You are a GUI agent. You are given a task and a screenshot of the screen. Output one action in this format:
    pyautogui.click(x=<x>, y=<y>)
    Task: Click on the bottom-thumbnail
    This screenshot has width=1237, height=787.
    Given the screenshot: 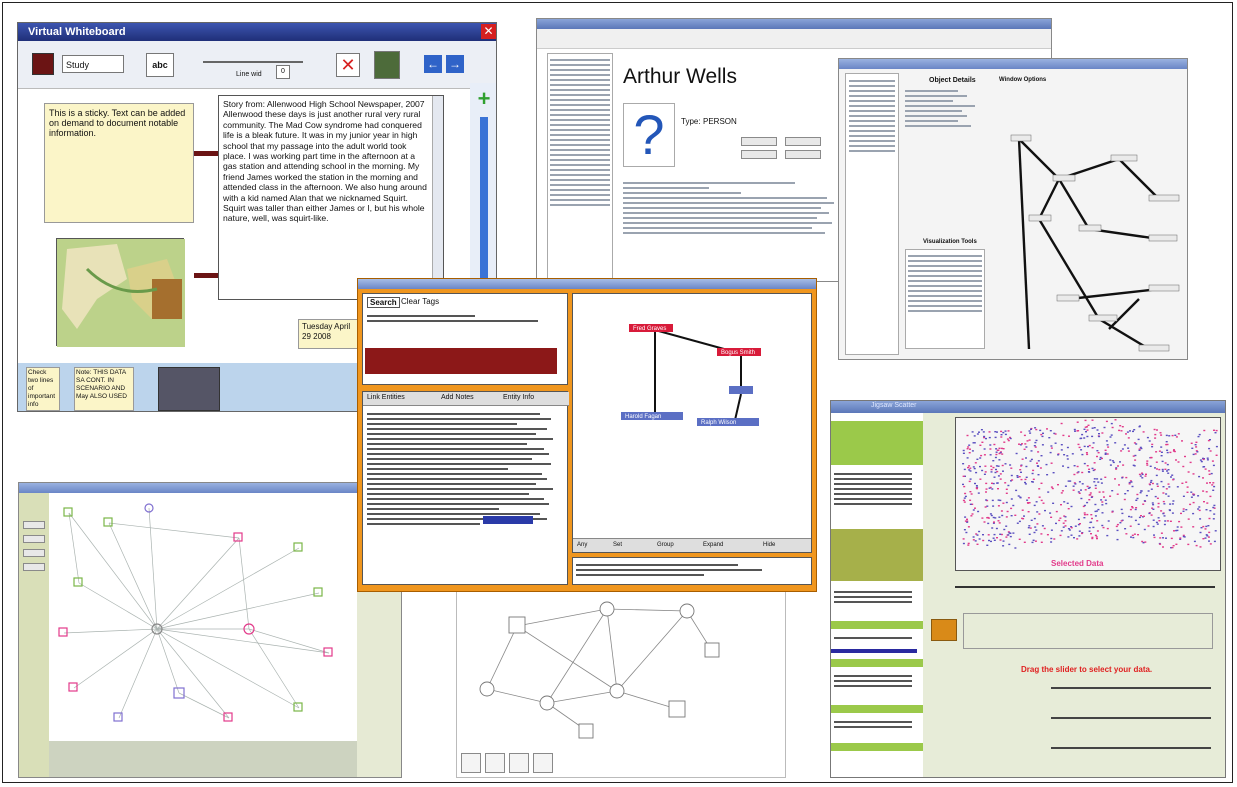 What is the action you would take?
    pyautogui.click(x=189, y=389)
    